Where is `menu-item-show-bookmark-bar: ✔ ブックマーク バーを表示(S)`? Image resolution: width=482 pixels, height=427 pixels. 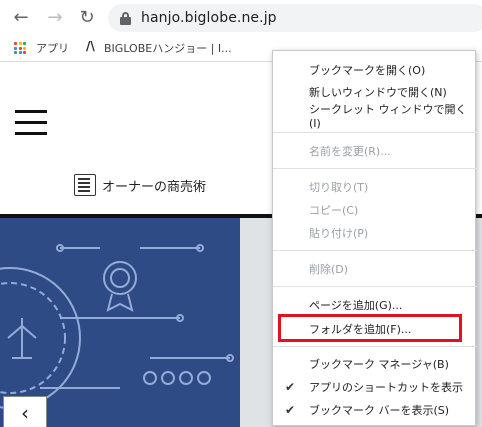 menu-item-show-bookmark-bar: ✔ ブックマーク バーを表示(S) is located at coordinates (375, 410).